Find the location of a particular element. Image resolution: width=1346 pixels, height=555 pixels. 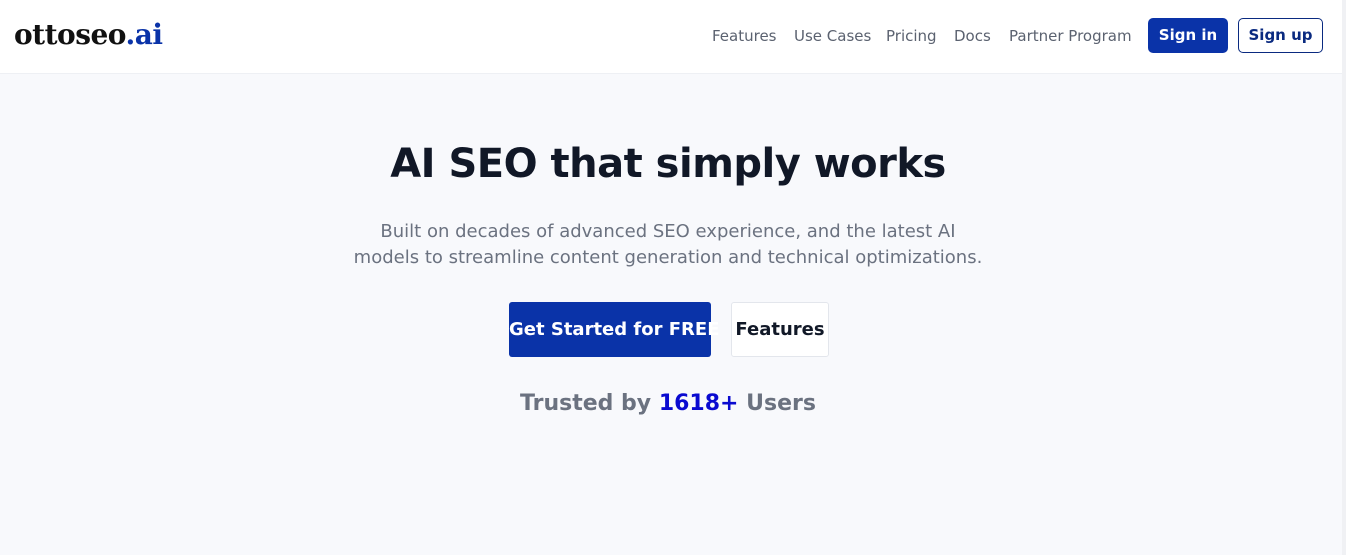

hero-title: AI SEO that simply works is located at coordinates (668, 164).